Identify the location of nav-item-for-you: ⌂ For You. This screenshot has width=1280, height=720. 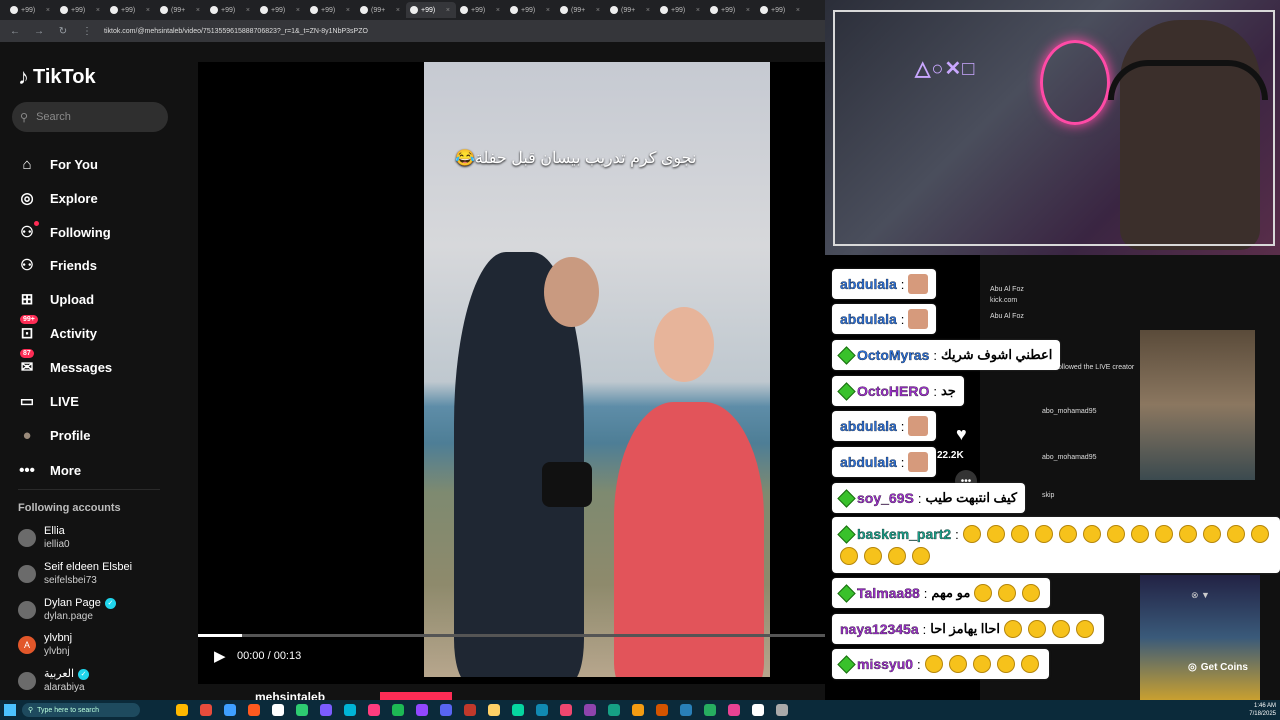
(57, 164).